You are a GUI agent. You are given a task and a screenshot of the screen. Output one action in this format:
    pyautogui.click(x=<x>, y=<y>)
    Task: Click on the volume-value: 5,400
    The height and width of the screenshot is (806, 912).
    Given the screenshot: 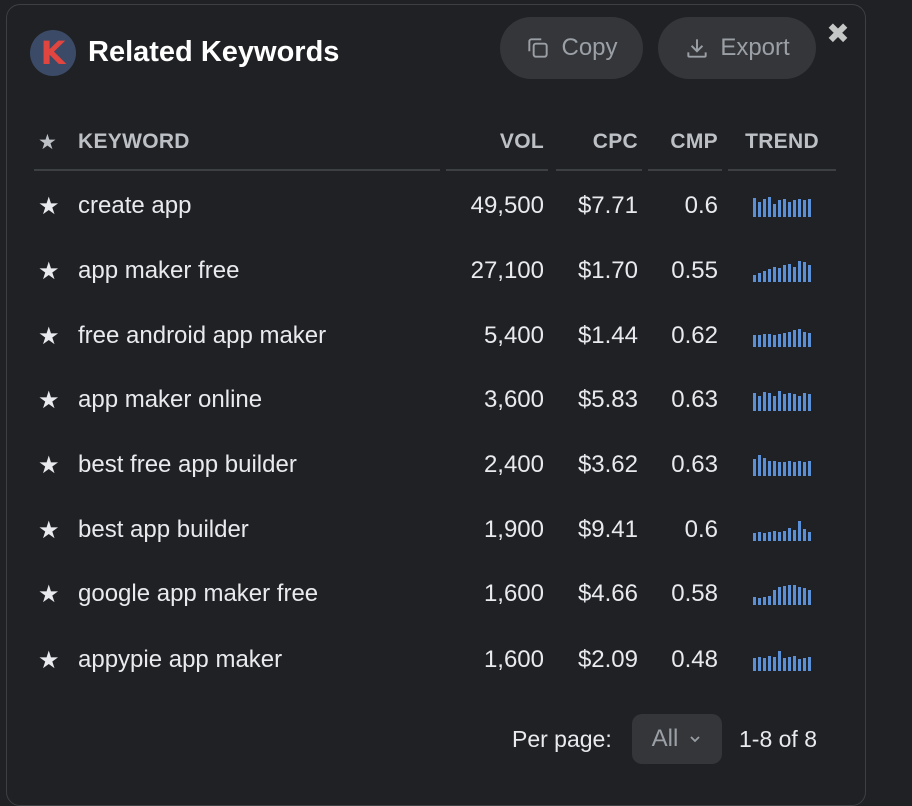 What is the action you would take?
    pyautogui.click(x=513, y=335)
    